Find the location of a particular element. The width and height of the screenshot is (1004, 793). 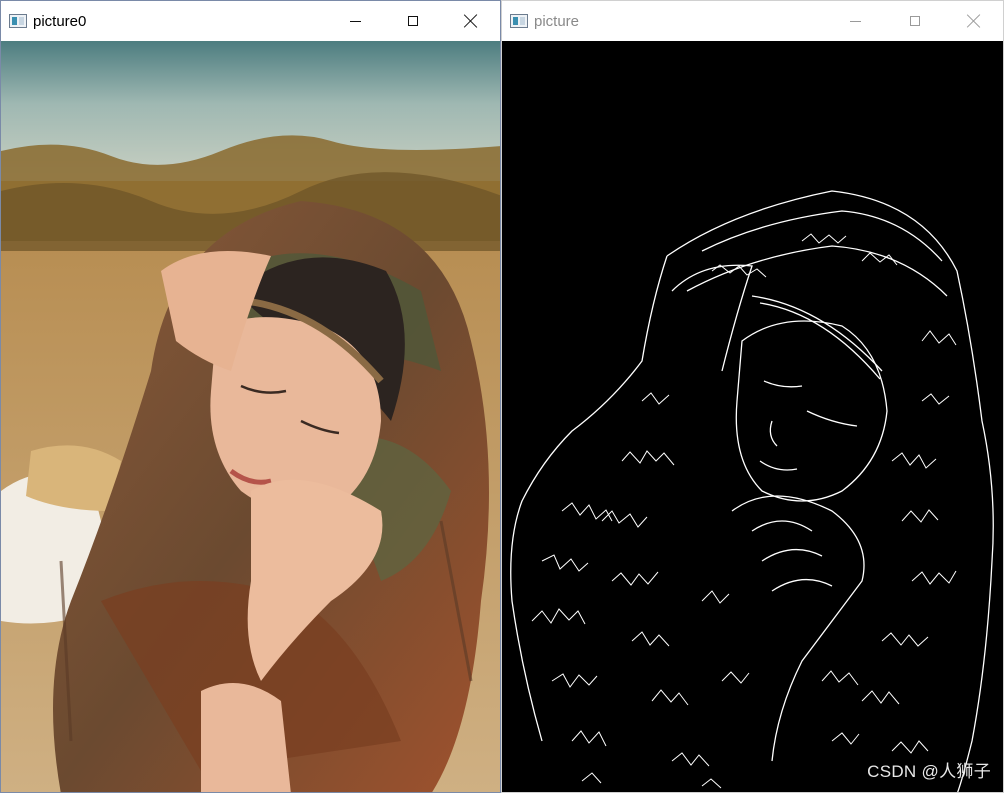

window-title: picture0 is located at coordinates (60, 21).